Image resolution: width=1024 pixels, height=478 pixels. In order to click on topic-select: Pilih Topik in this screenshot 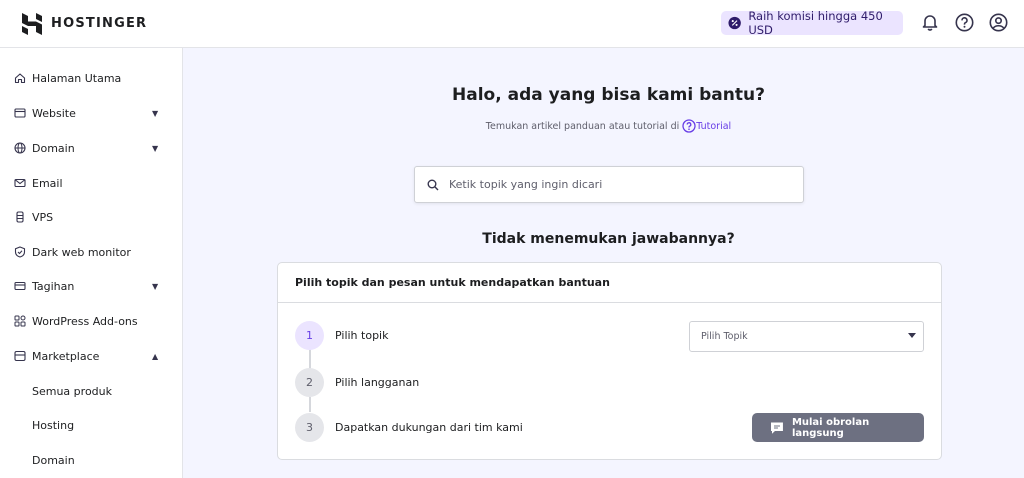, I will do `click(806, 336)`.